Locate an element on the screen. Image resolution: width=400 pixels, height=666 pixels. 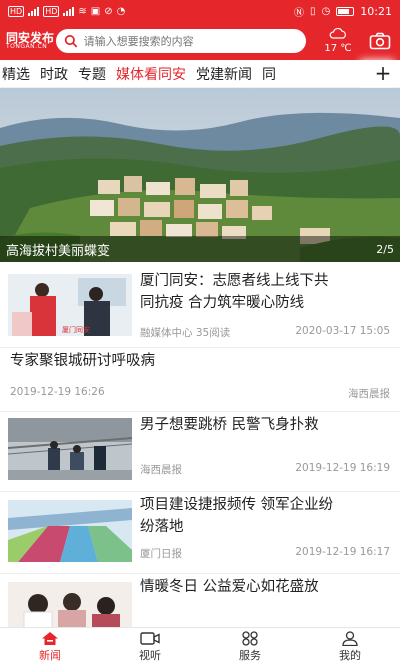
nav-profile: 我的 is located at coordinates (350, 647).